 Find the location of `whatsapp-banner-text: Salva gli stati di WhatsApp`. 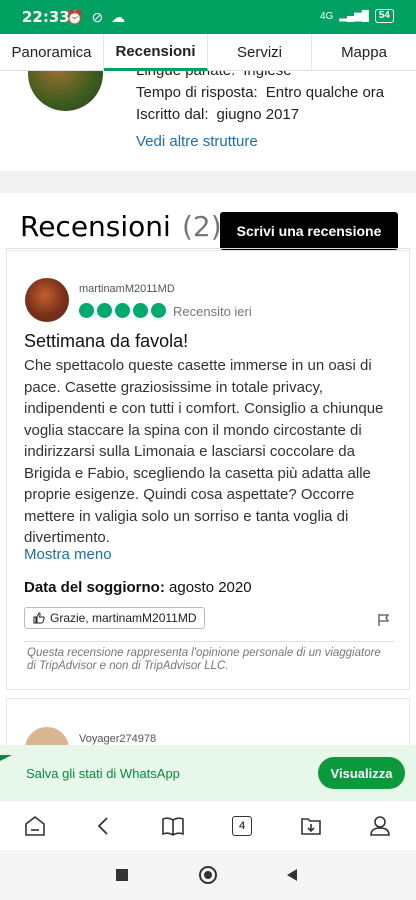

whatsapp-banner-text: Salva gli stati di WhatsApp is located at coordinates (103, 773).